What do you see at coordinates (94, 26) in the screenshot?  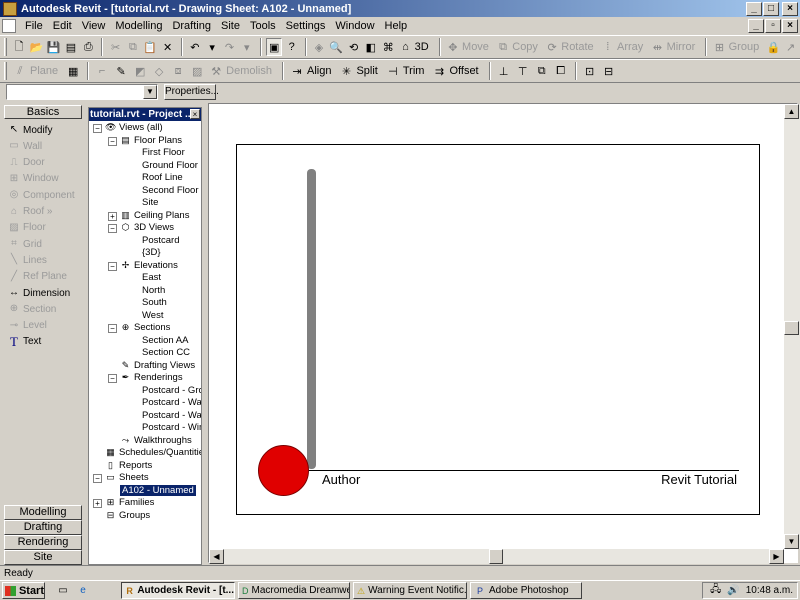 I see `menu-view: View` at bounding box center [94, 26].